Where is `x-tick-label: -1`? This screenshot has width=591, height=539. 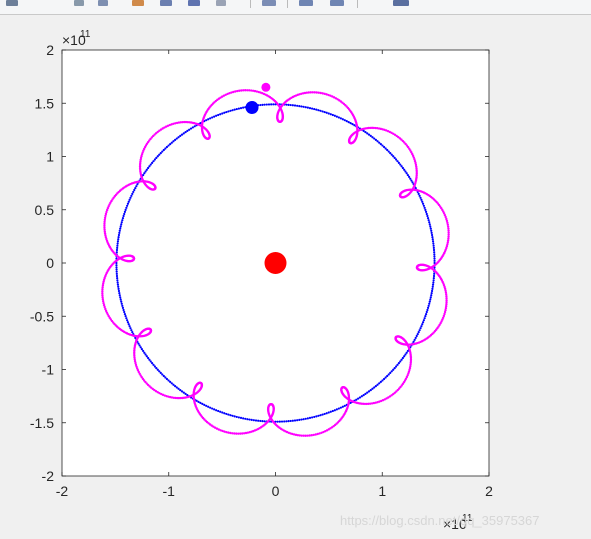 x-tick-label: -1 is located at coordinates (169, 491).